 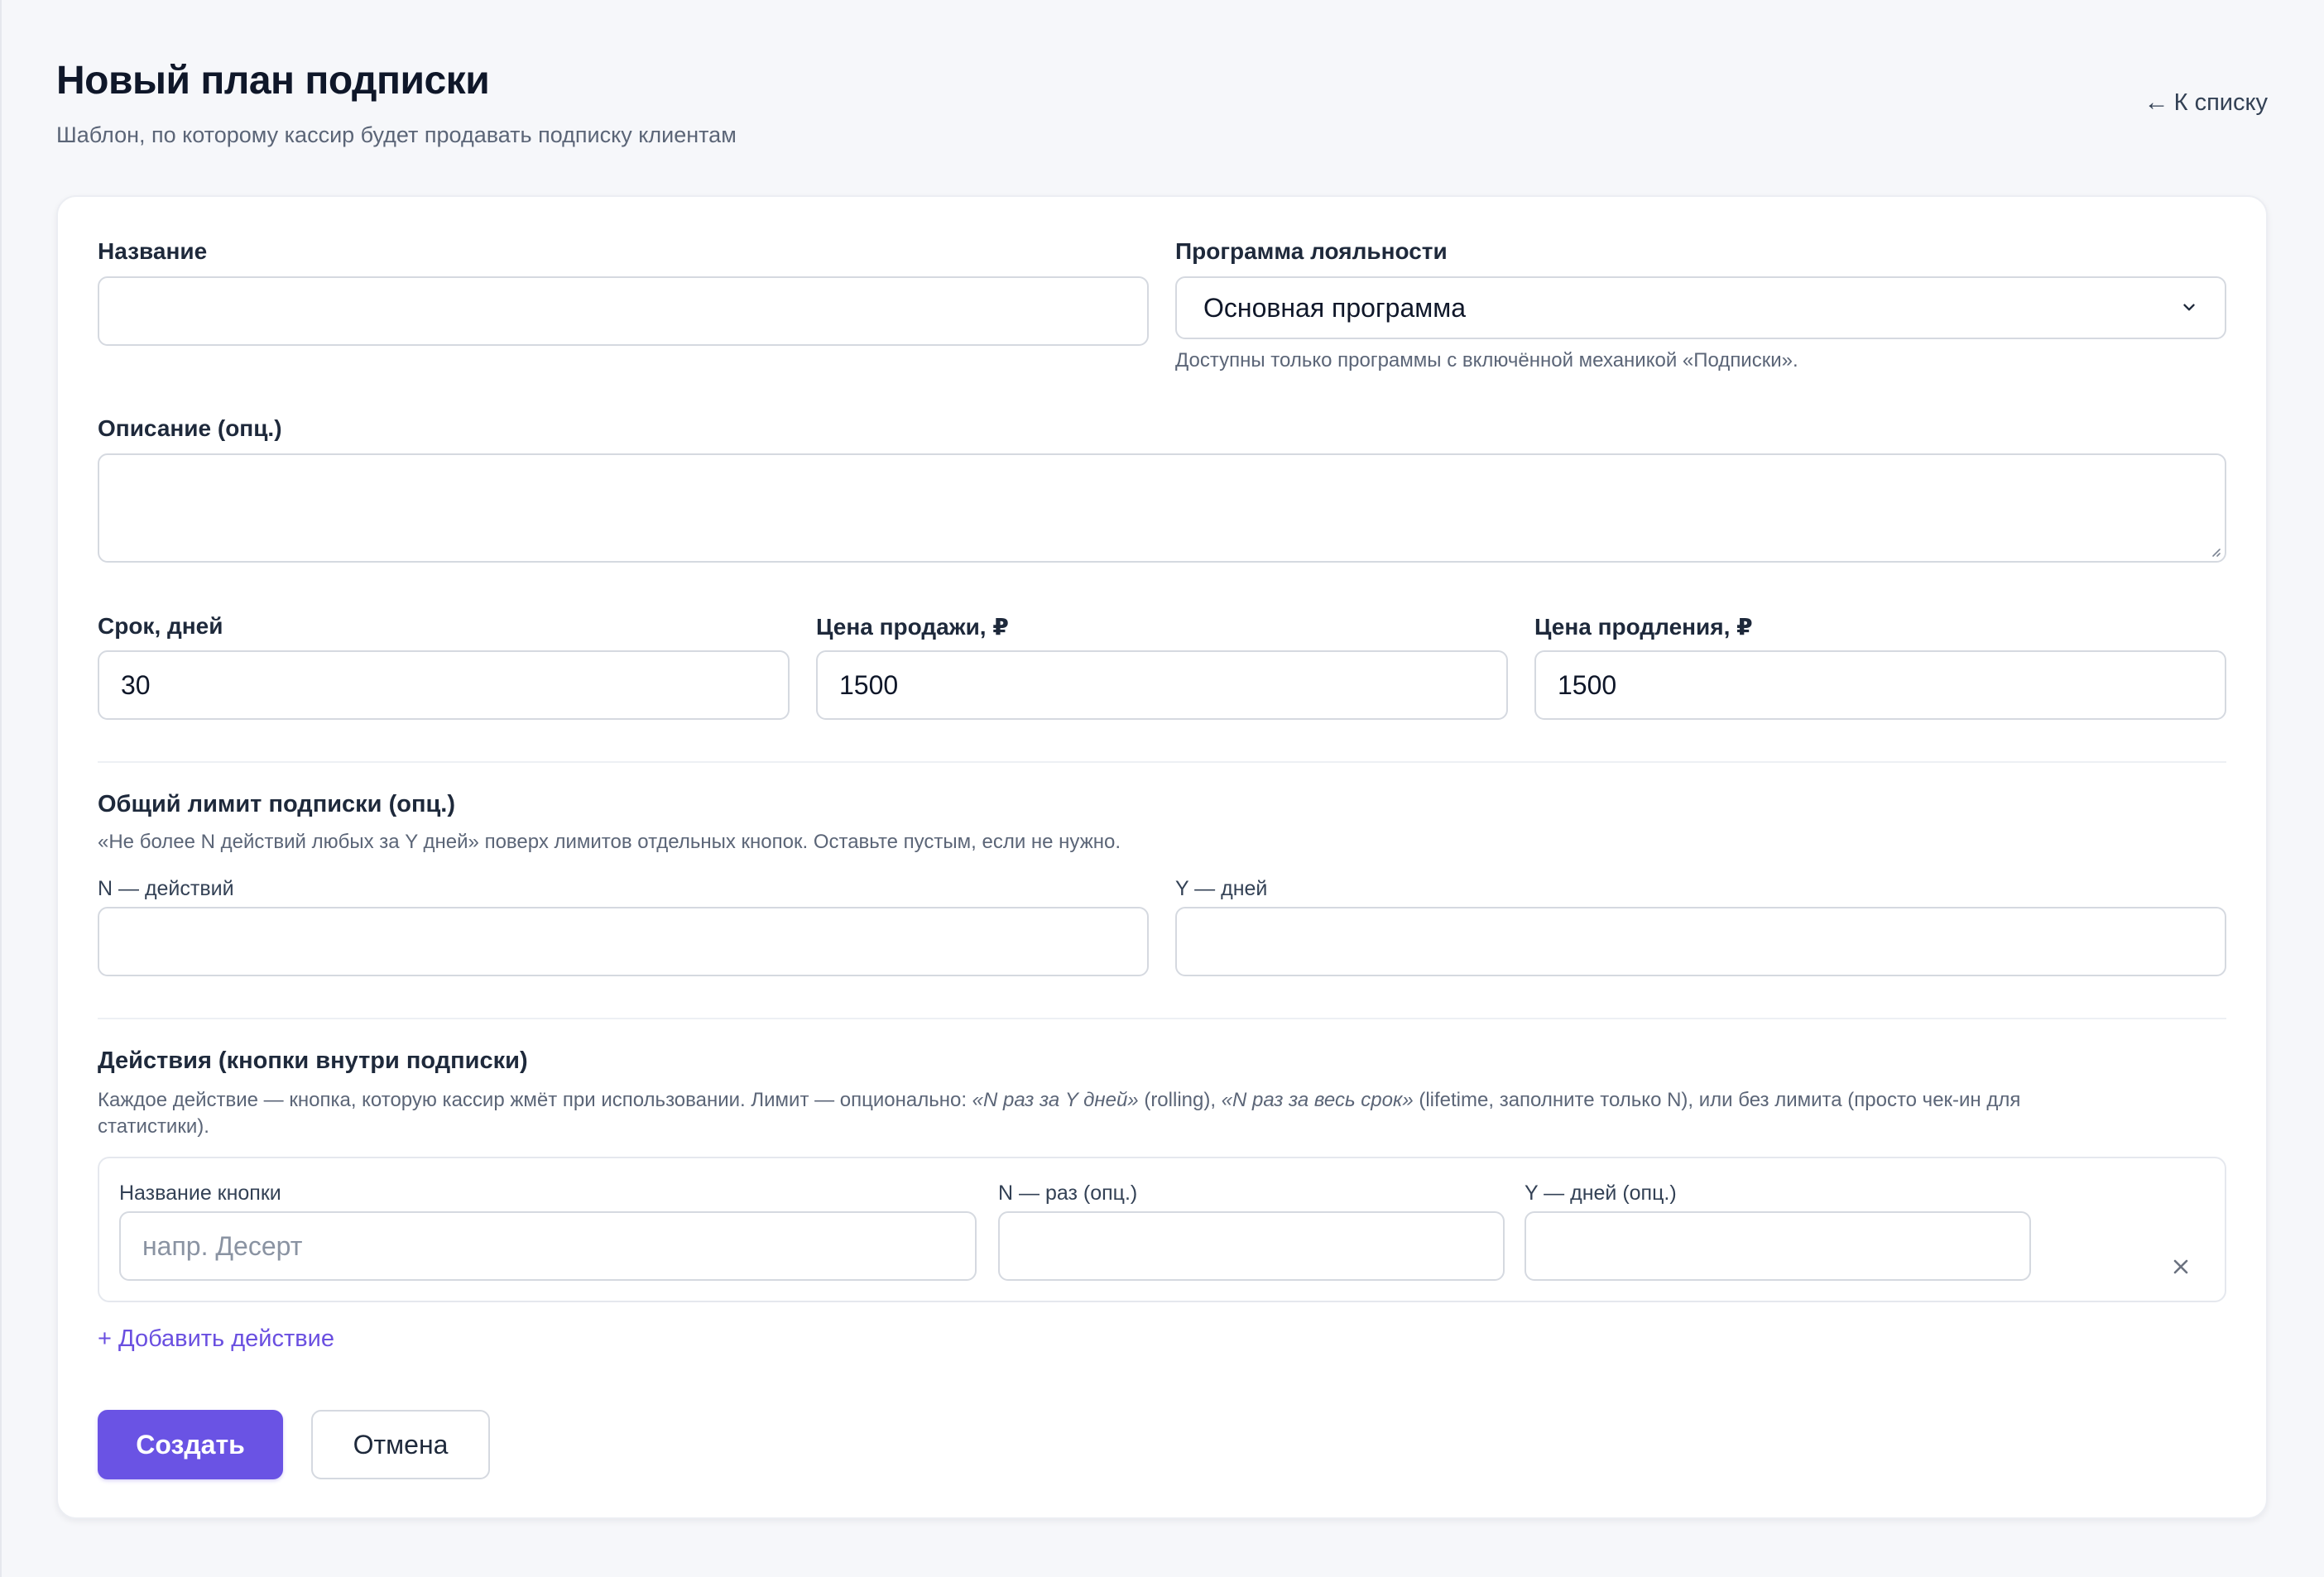 What do you see at coordinates (1055, 1100) in the screenshot?
I see `actions-hint-rolling: «N раз за Y дней»` at bounding box center [1055, 1100].